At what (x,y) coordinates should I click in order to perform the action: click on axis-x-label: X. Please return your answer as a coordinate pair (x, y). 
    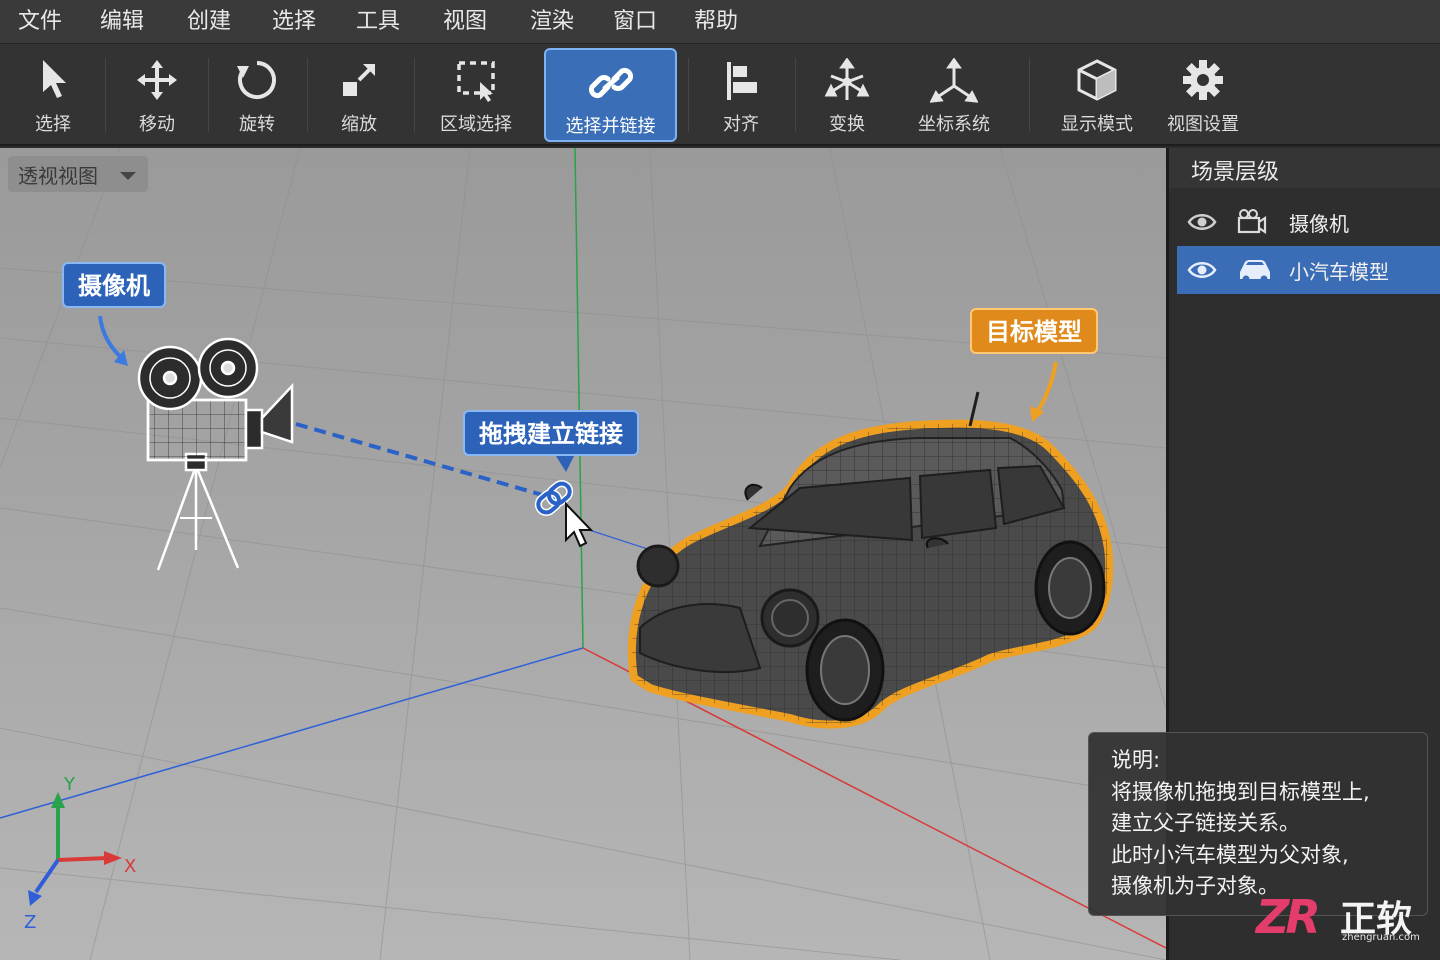
    Looking at the image, I should click on (130, 866).